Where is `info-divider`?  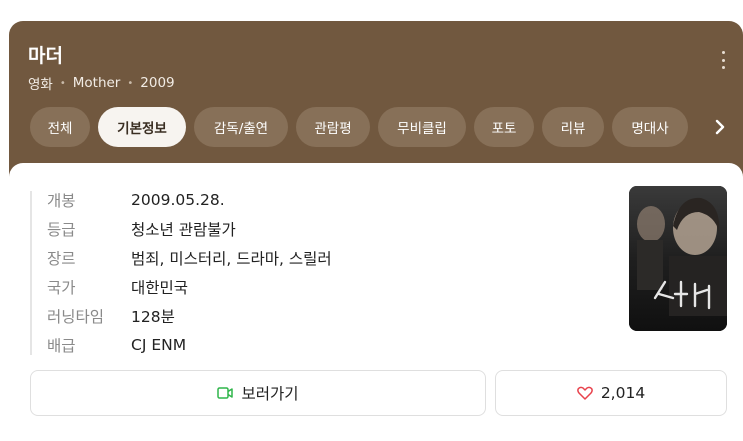 info-divider is located at coordinates (31, 273).